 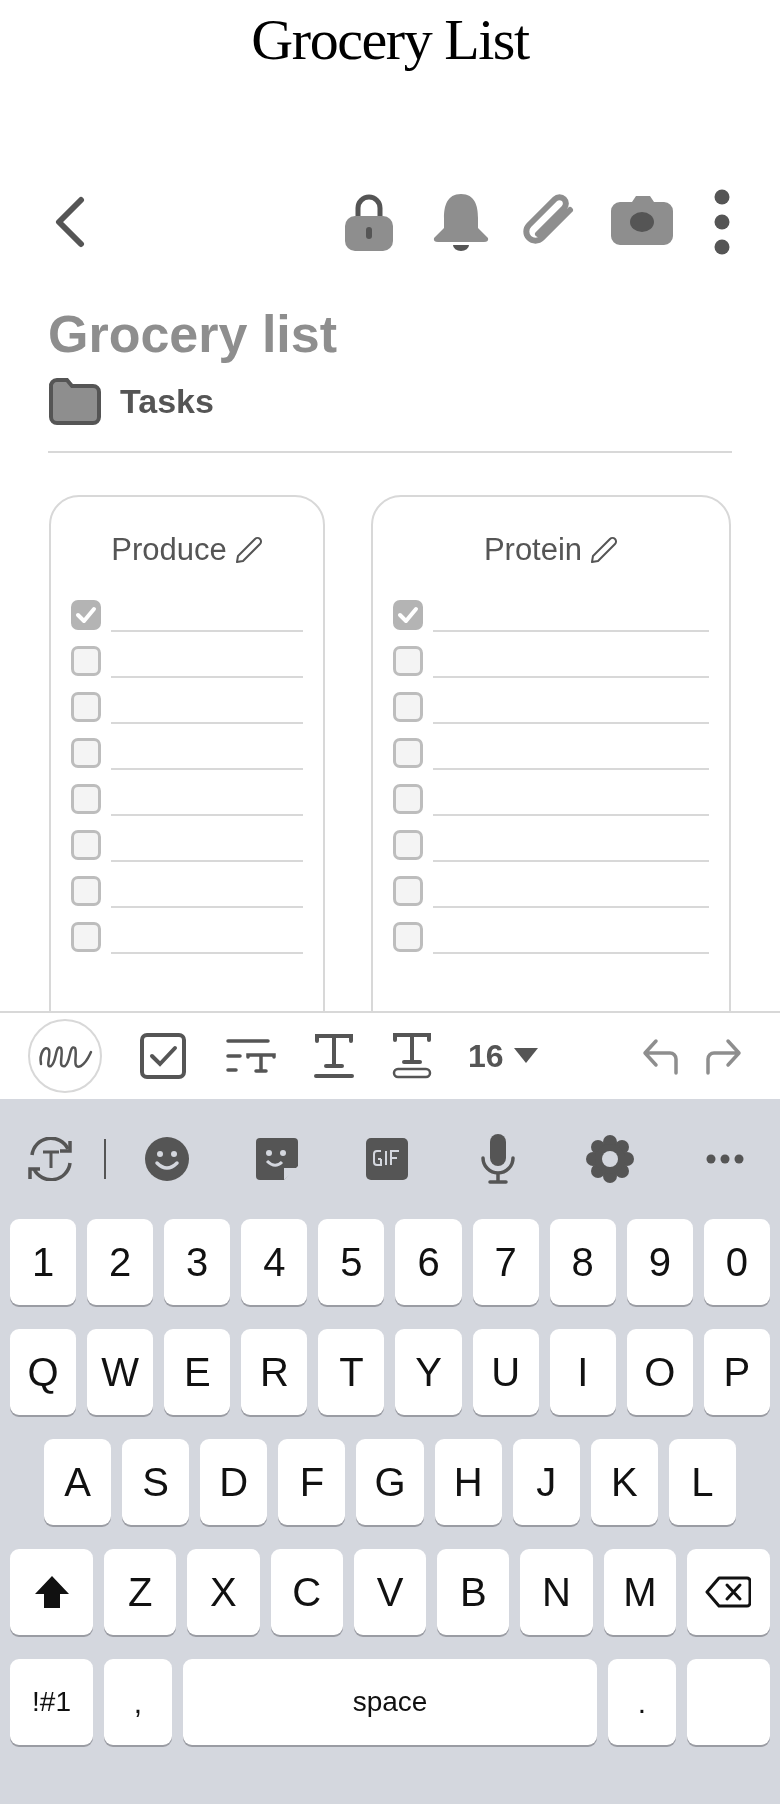 What do you see at coordinates (582, 1262) in the screenshot?
I see `key: 8` at bounding box center [582, 1262].